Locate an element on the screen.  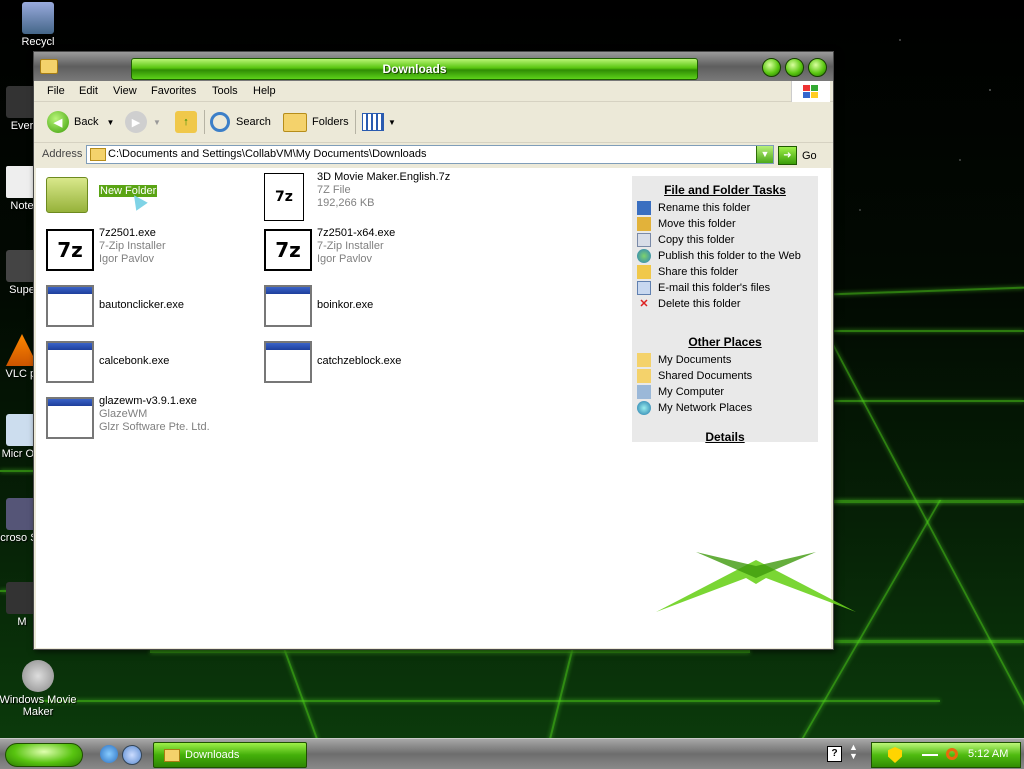
menu-edit: Edit is located at coordinates (88, 91).